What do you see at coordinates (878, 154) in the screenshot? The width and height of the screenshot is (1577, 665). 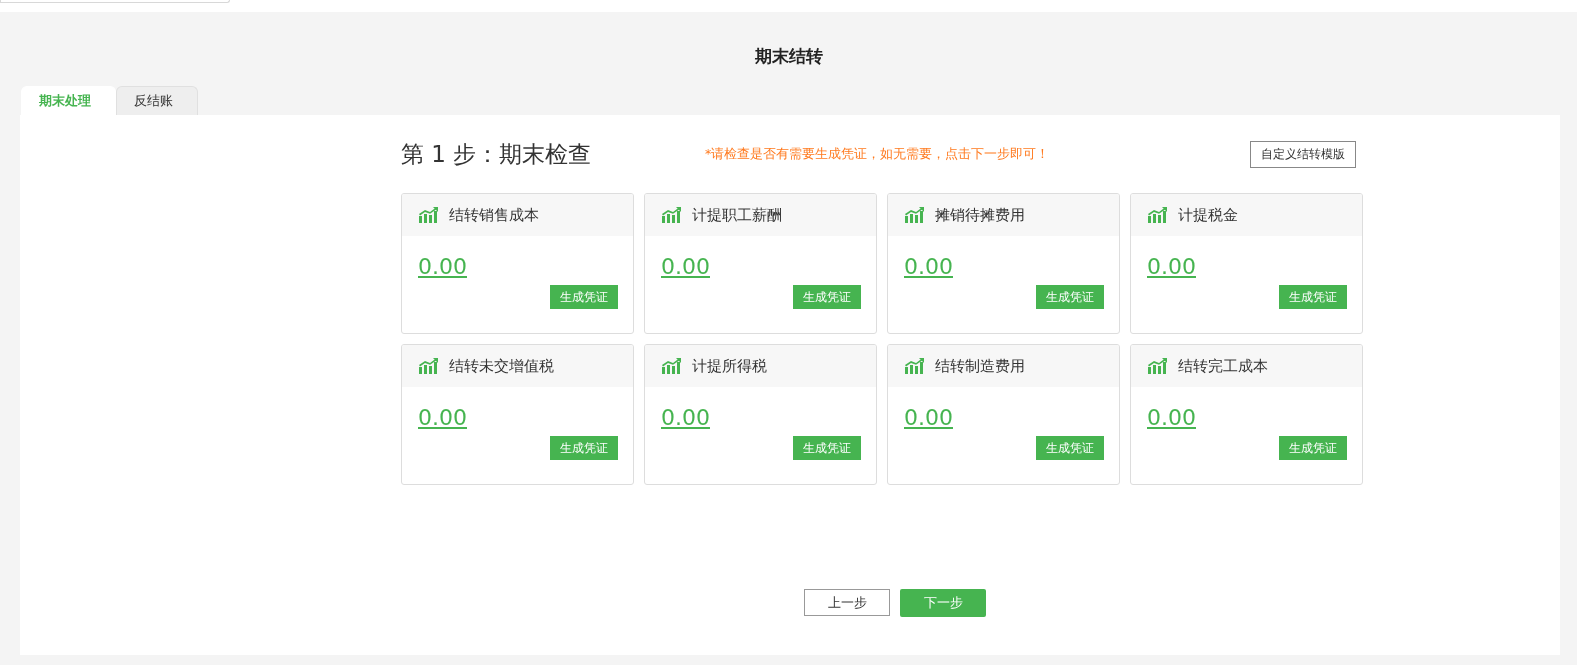 I see `hint-text: *请检查是否有需要生成凭证，如无需要，点击下一步即可！` at bounding box center [878, 154].